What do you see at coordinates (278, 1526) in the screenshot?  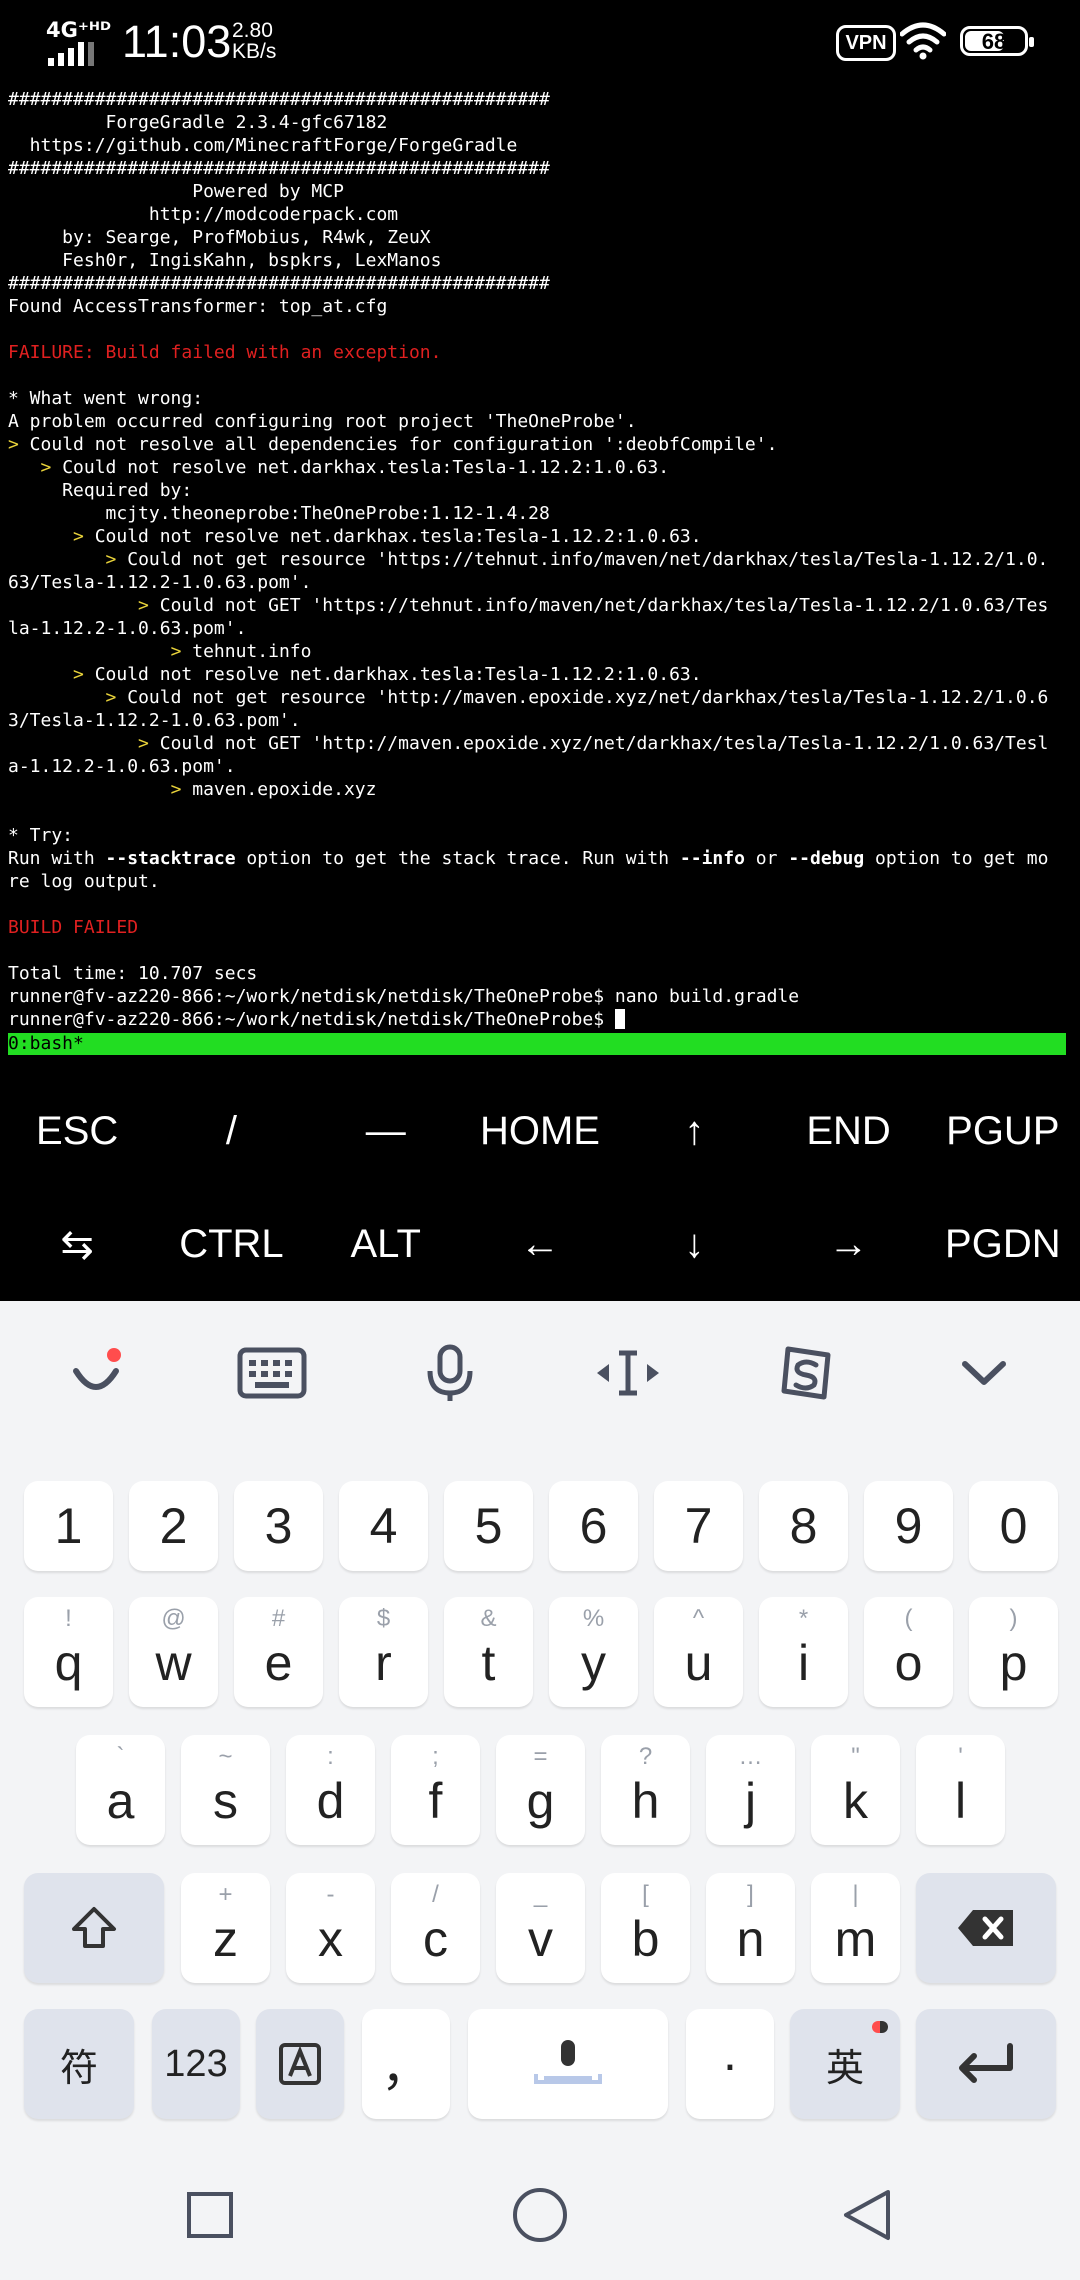 I see `key-3: 3` at bounding box center [278, 1526].